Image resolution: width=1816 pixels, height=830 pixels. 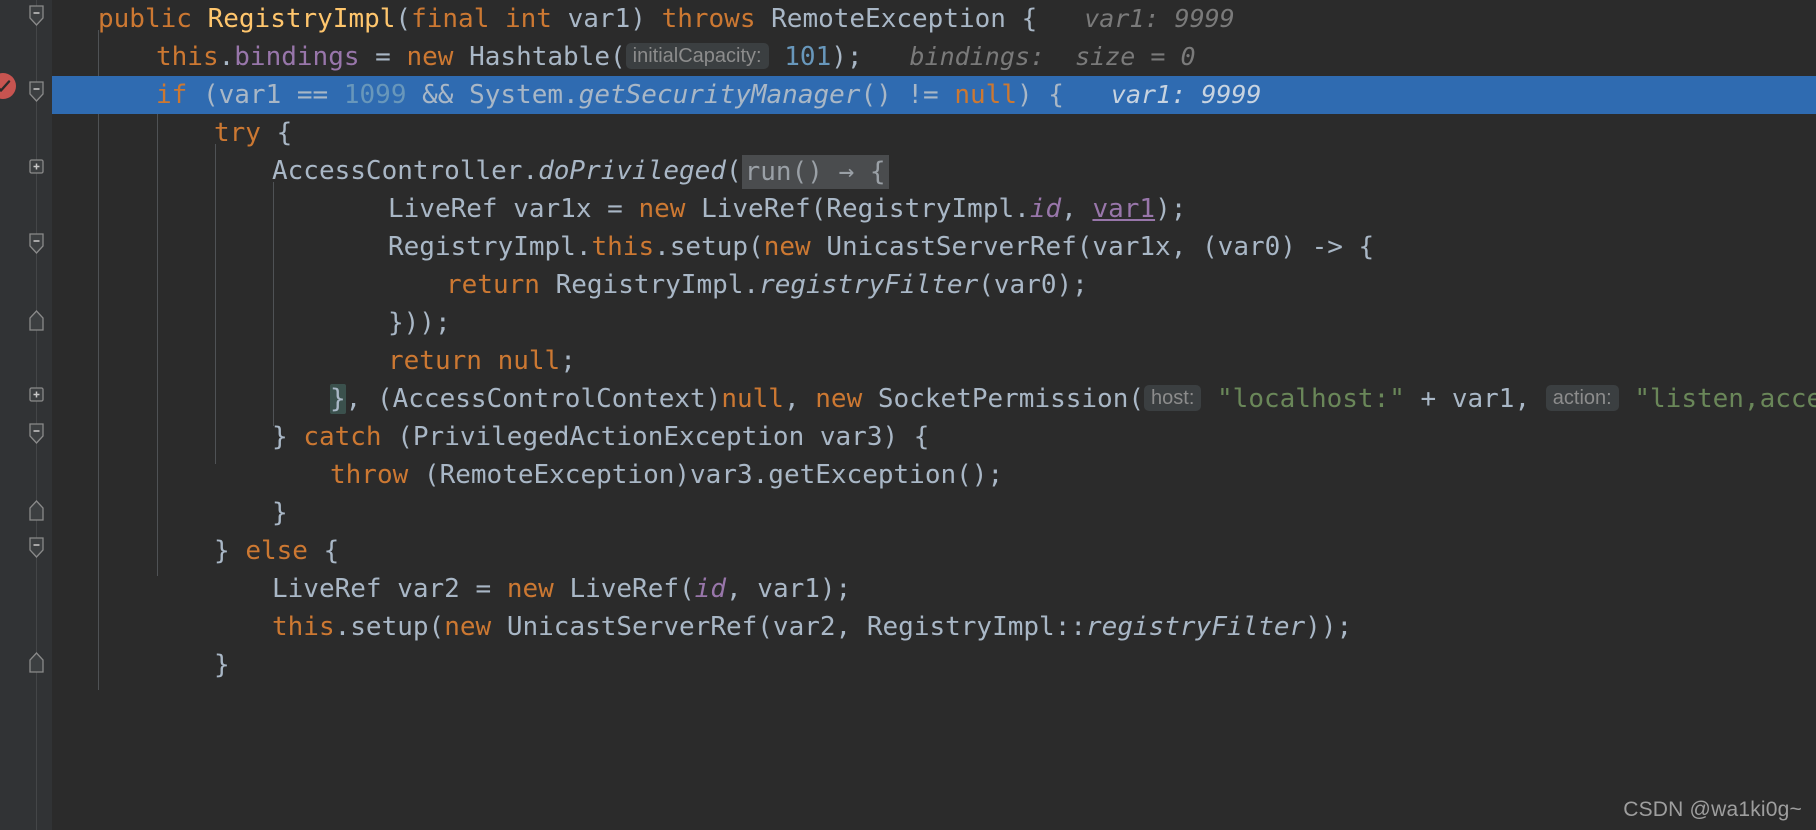 What do you see at coordinates (1582, 398) in the screenshot?
I see `parameter-hint-chip: action:` at bounding box center [1582, 398].